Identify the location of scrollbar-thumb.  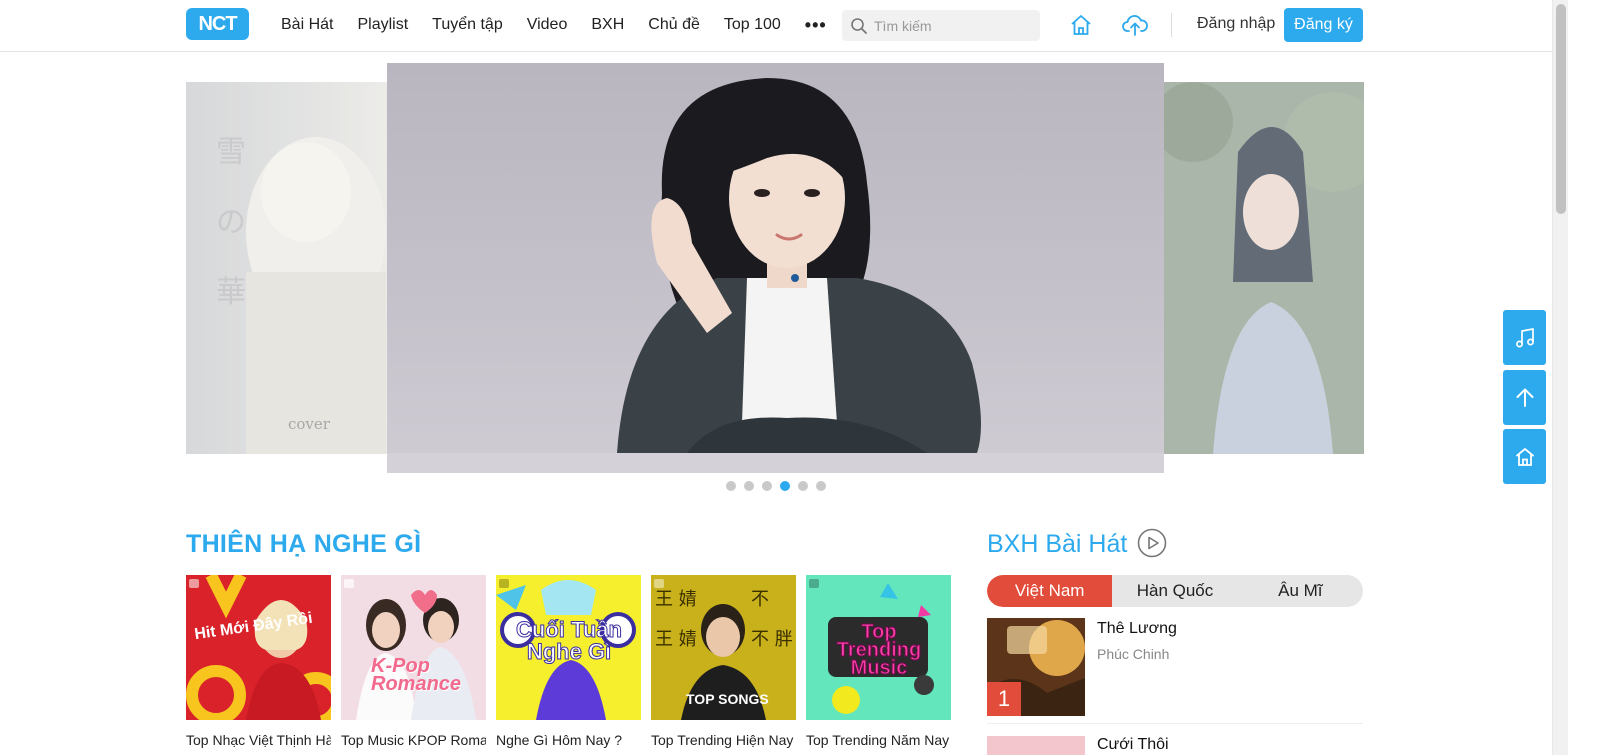
(1561, 109).